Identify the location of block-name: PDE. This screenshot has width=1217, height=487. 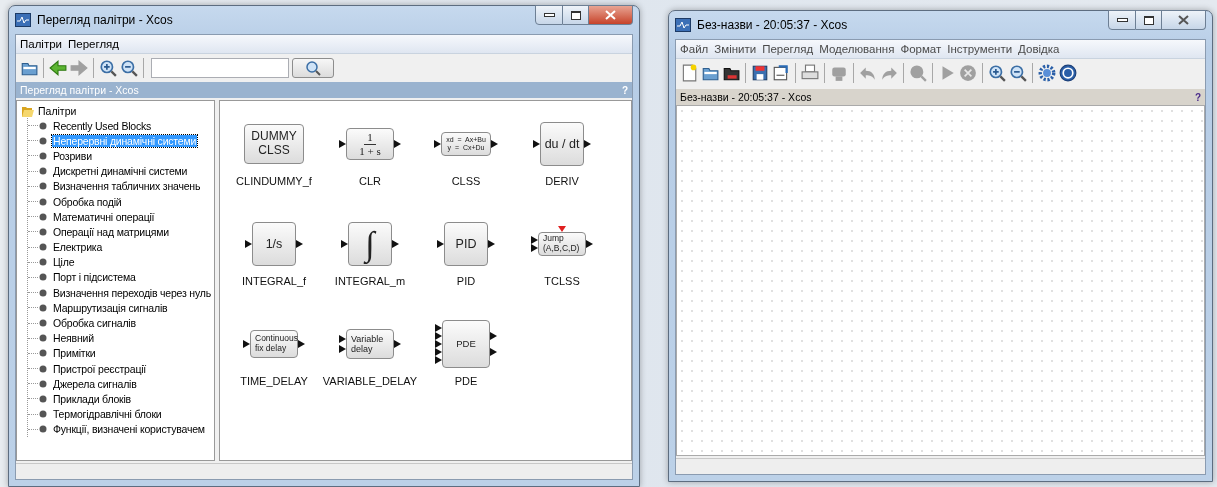
(466, 381).